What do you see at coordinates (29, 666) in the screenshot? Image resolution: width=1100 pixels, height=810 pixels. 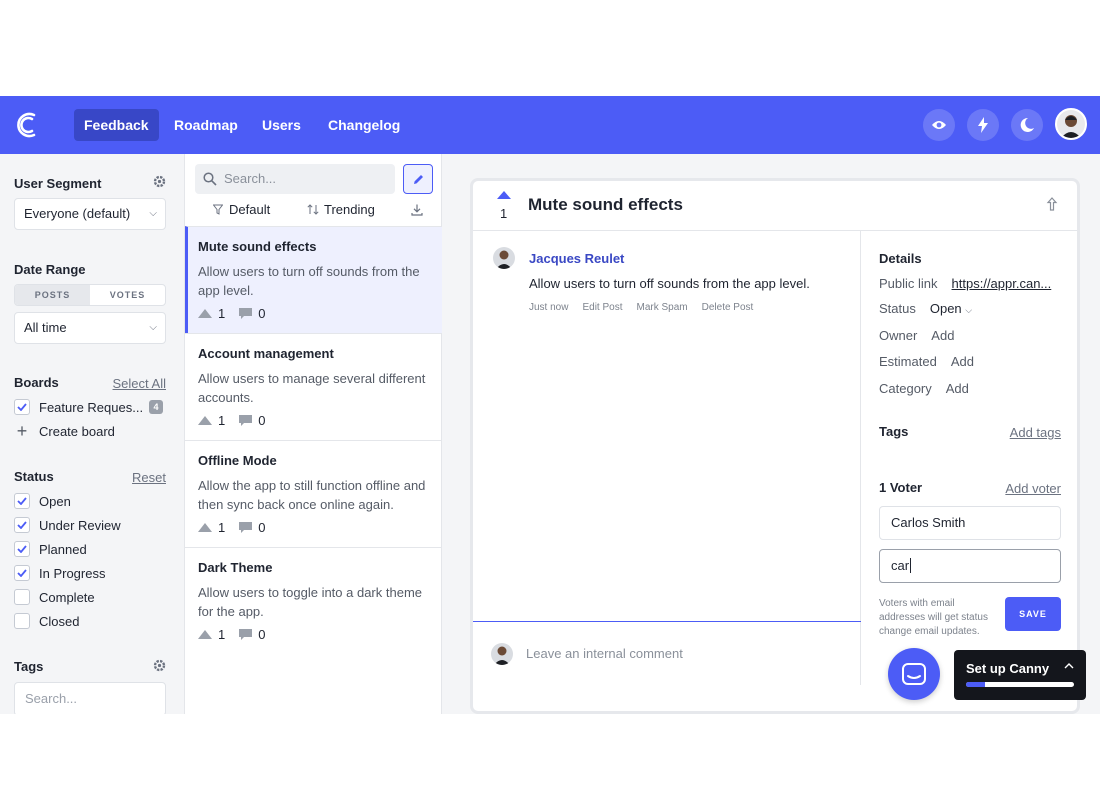 I see `tags-heading: Tags` at bounding box center [29, 666].